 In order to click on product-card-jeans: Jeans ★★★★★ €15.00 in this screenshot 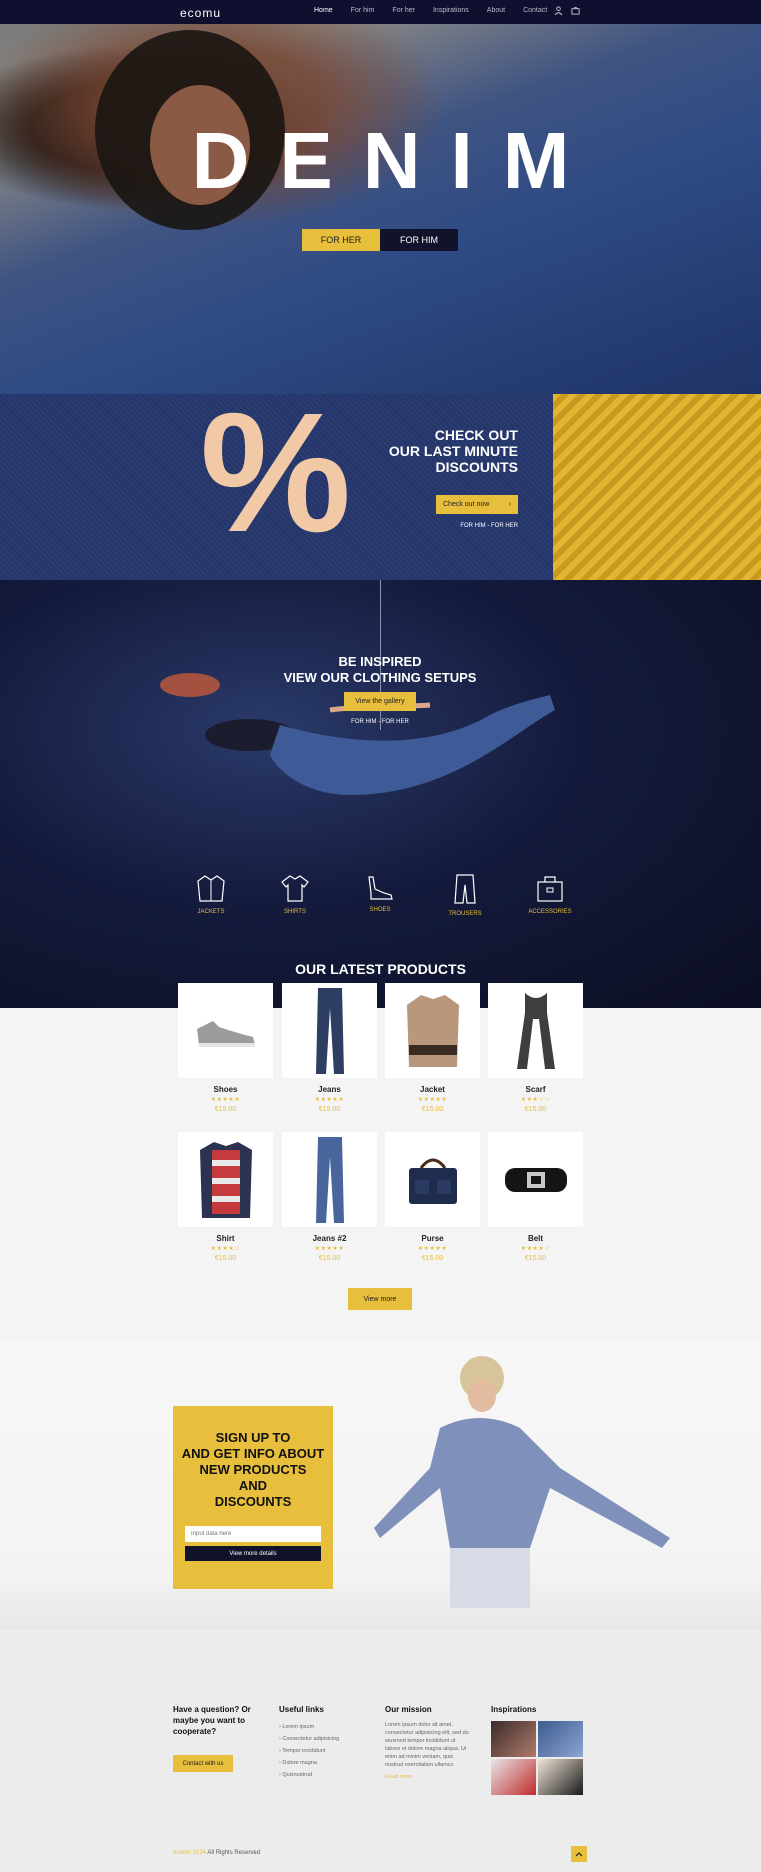, I will do `click(329, 1048)`.